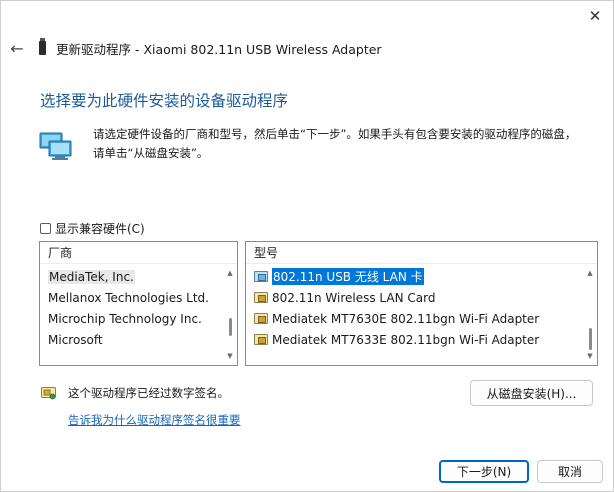 The width and height of the screenshot is (614, 492). I want to click on model-list-header: 型号, so click(421, 253).